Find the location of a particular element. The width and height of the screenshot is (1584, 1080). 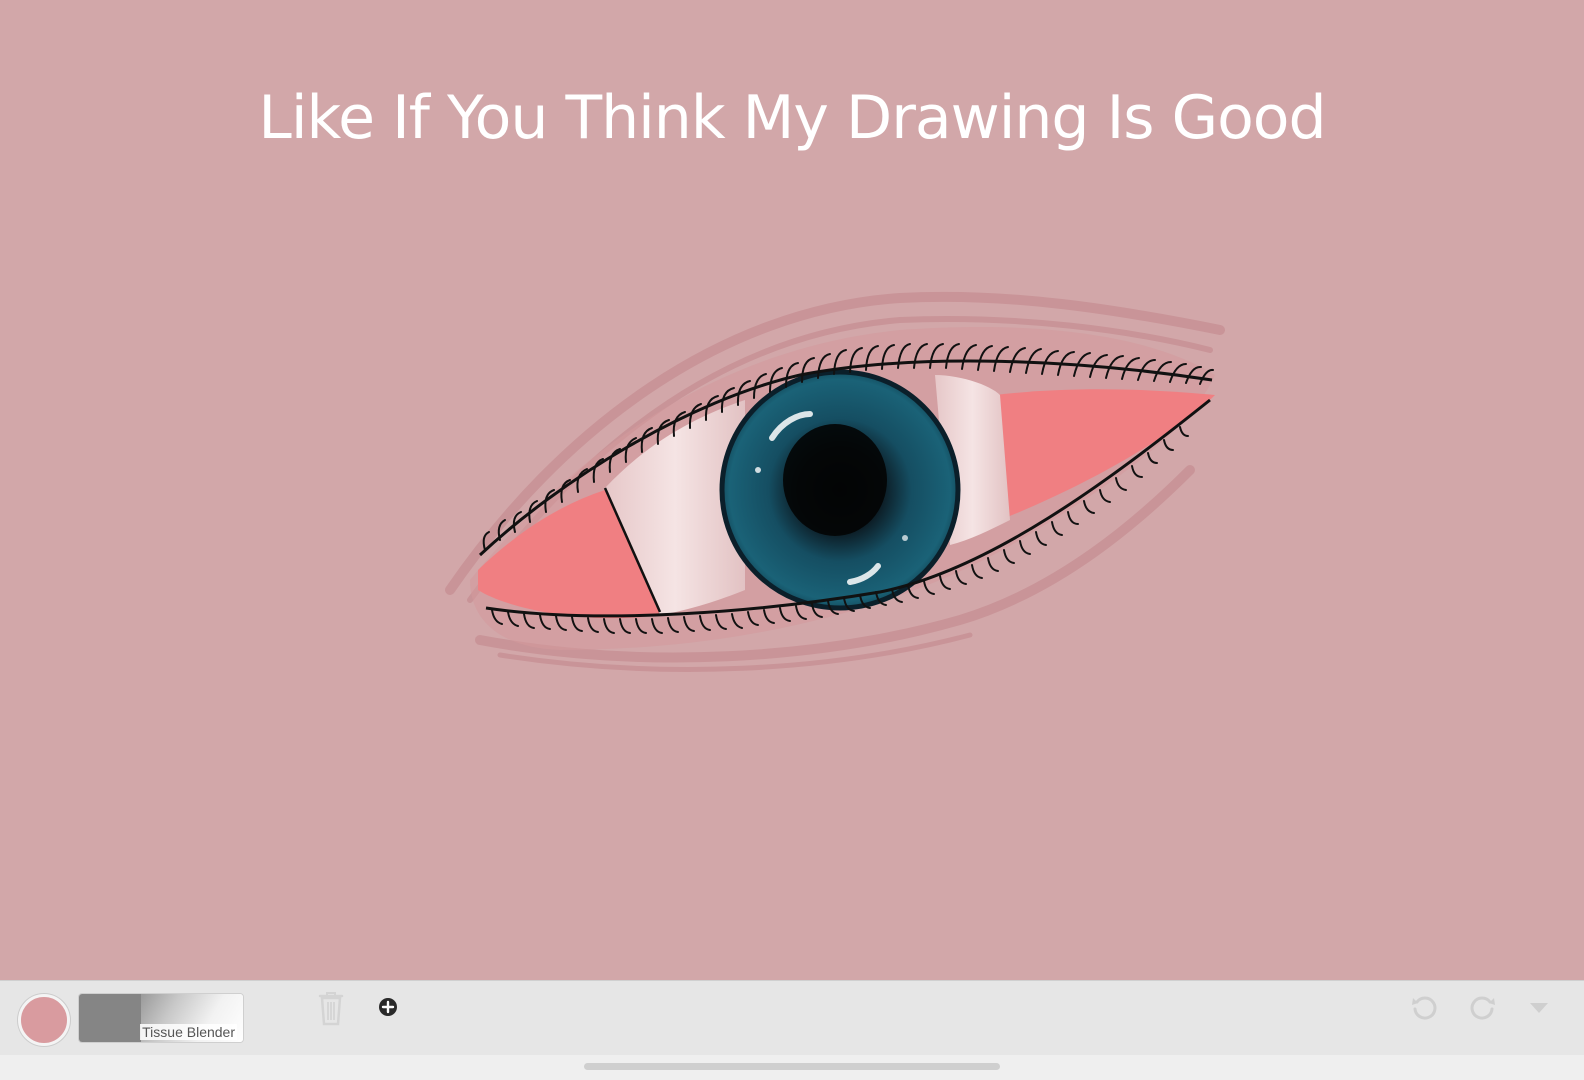

iris-glint is located at coordinates (758, 470).